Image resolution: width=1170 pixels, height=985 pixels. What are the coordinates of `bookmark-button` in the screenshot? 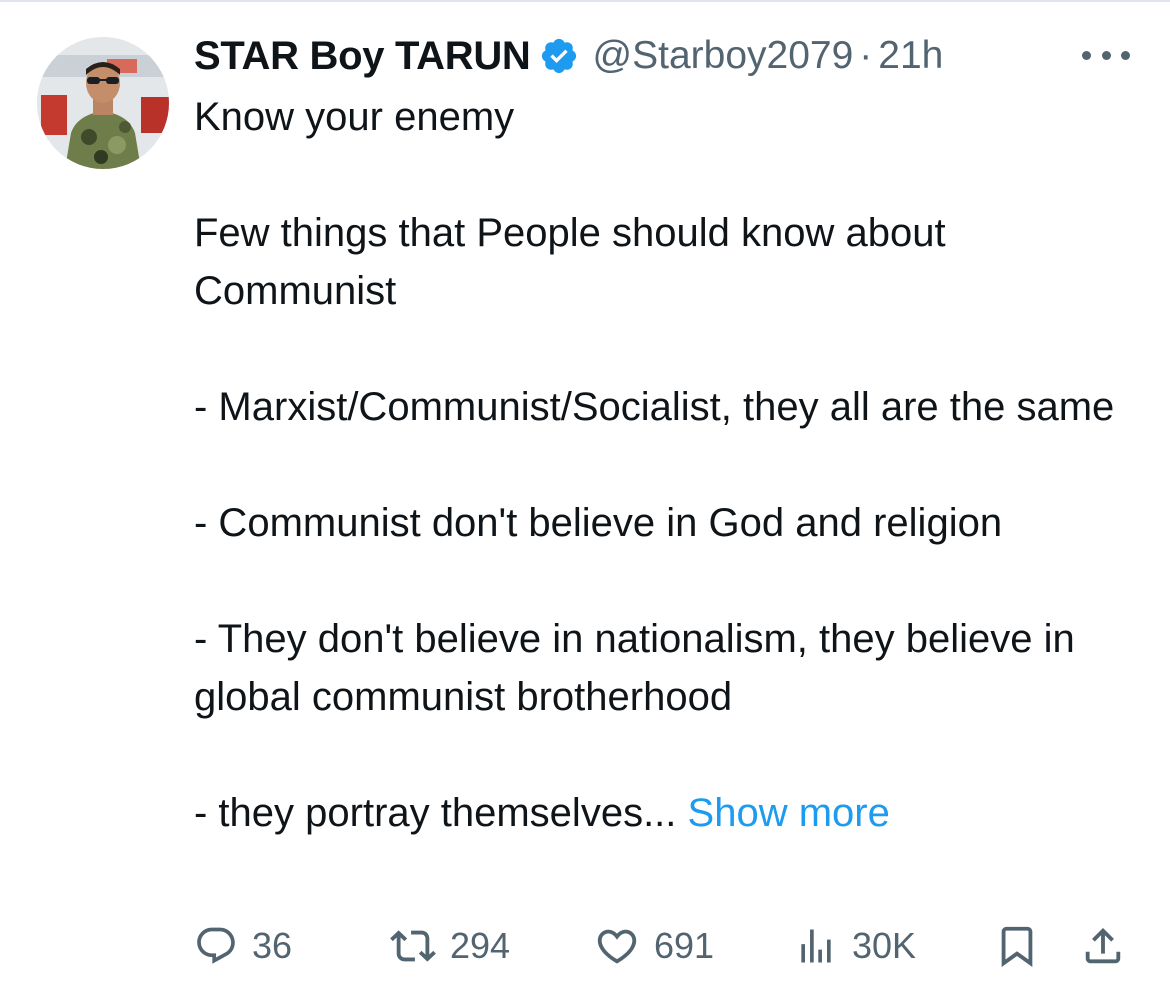 It's located at (1017, 946).